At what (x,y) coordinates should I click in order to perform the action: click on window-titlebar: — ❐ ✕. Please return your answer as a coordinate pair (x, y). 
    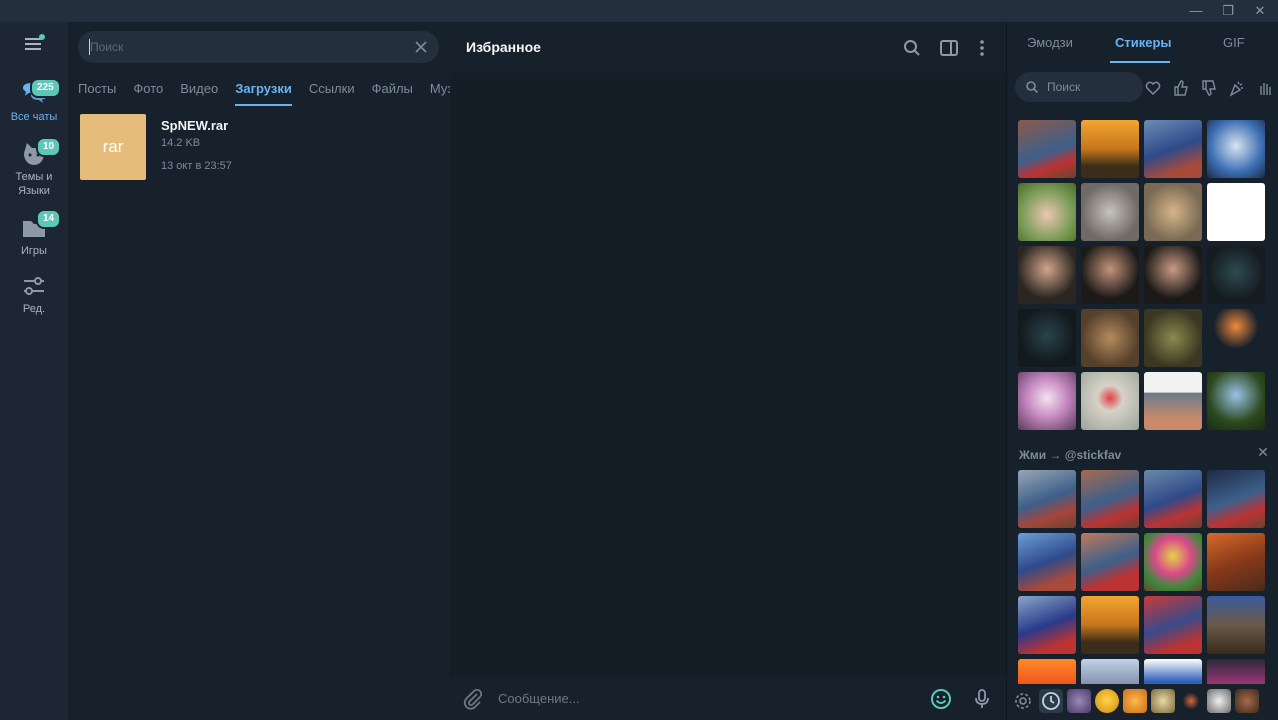
    Looking at the image, I should click on (639, 11).